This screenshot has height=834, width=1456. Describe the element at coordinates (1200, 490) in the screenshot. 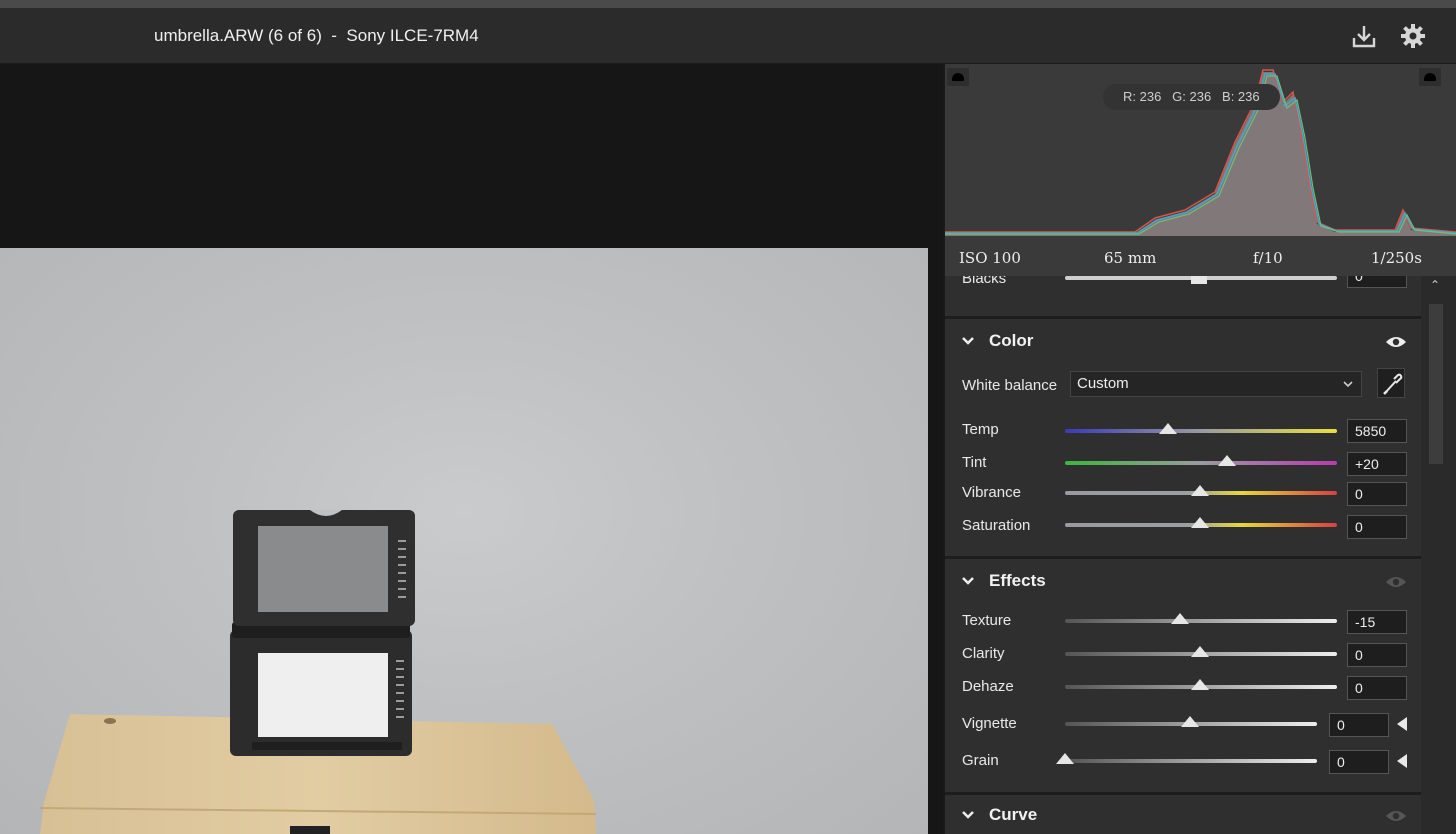

I see `vibrance-thumb` at that location.